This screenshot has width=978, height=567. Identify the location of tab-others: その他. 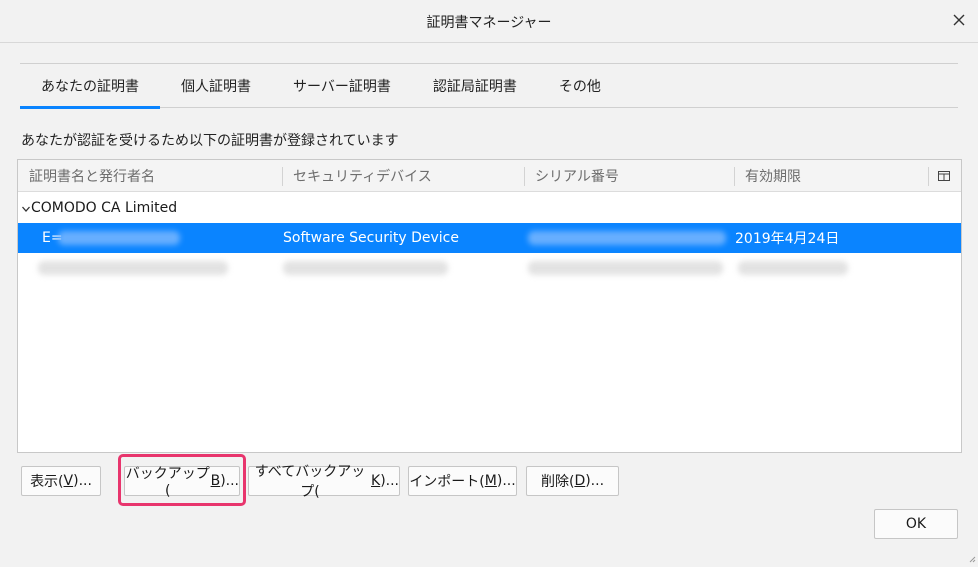
(580, 86).